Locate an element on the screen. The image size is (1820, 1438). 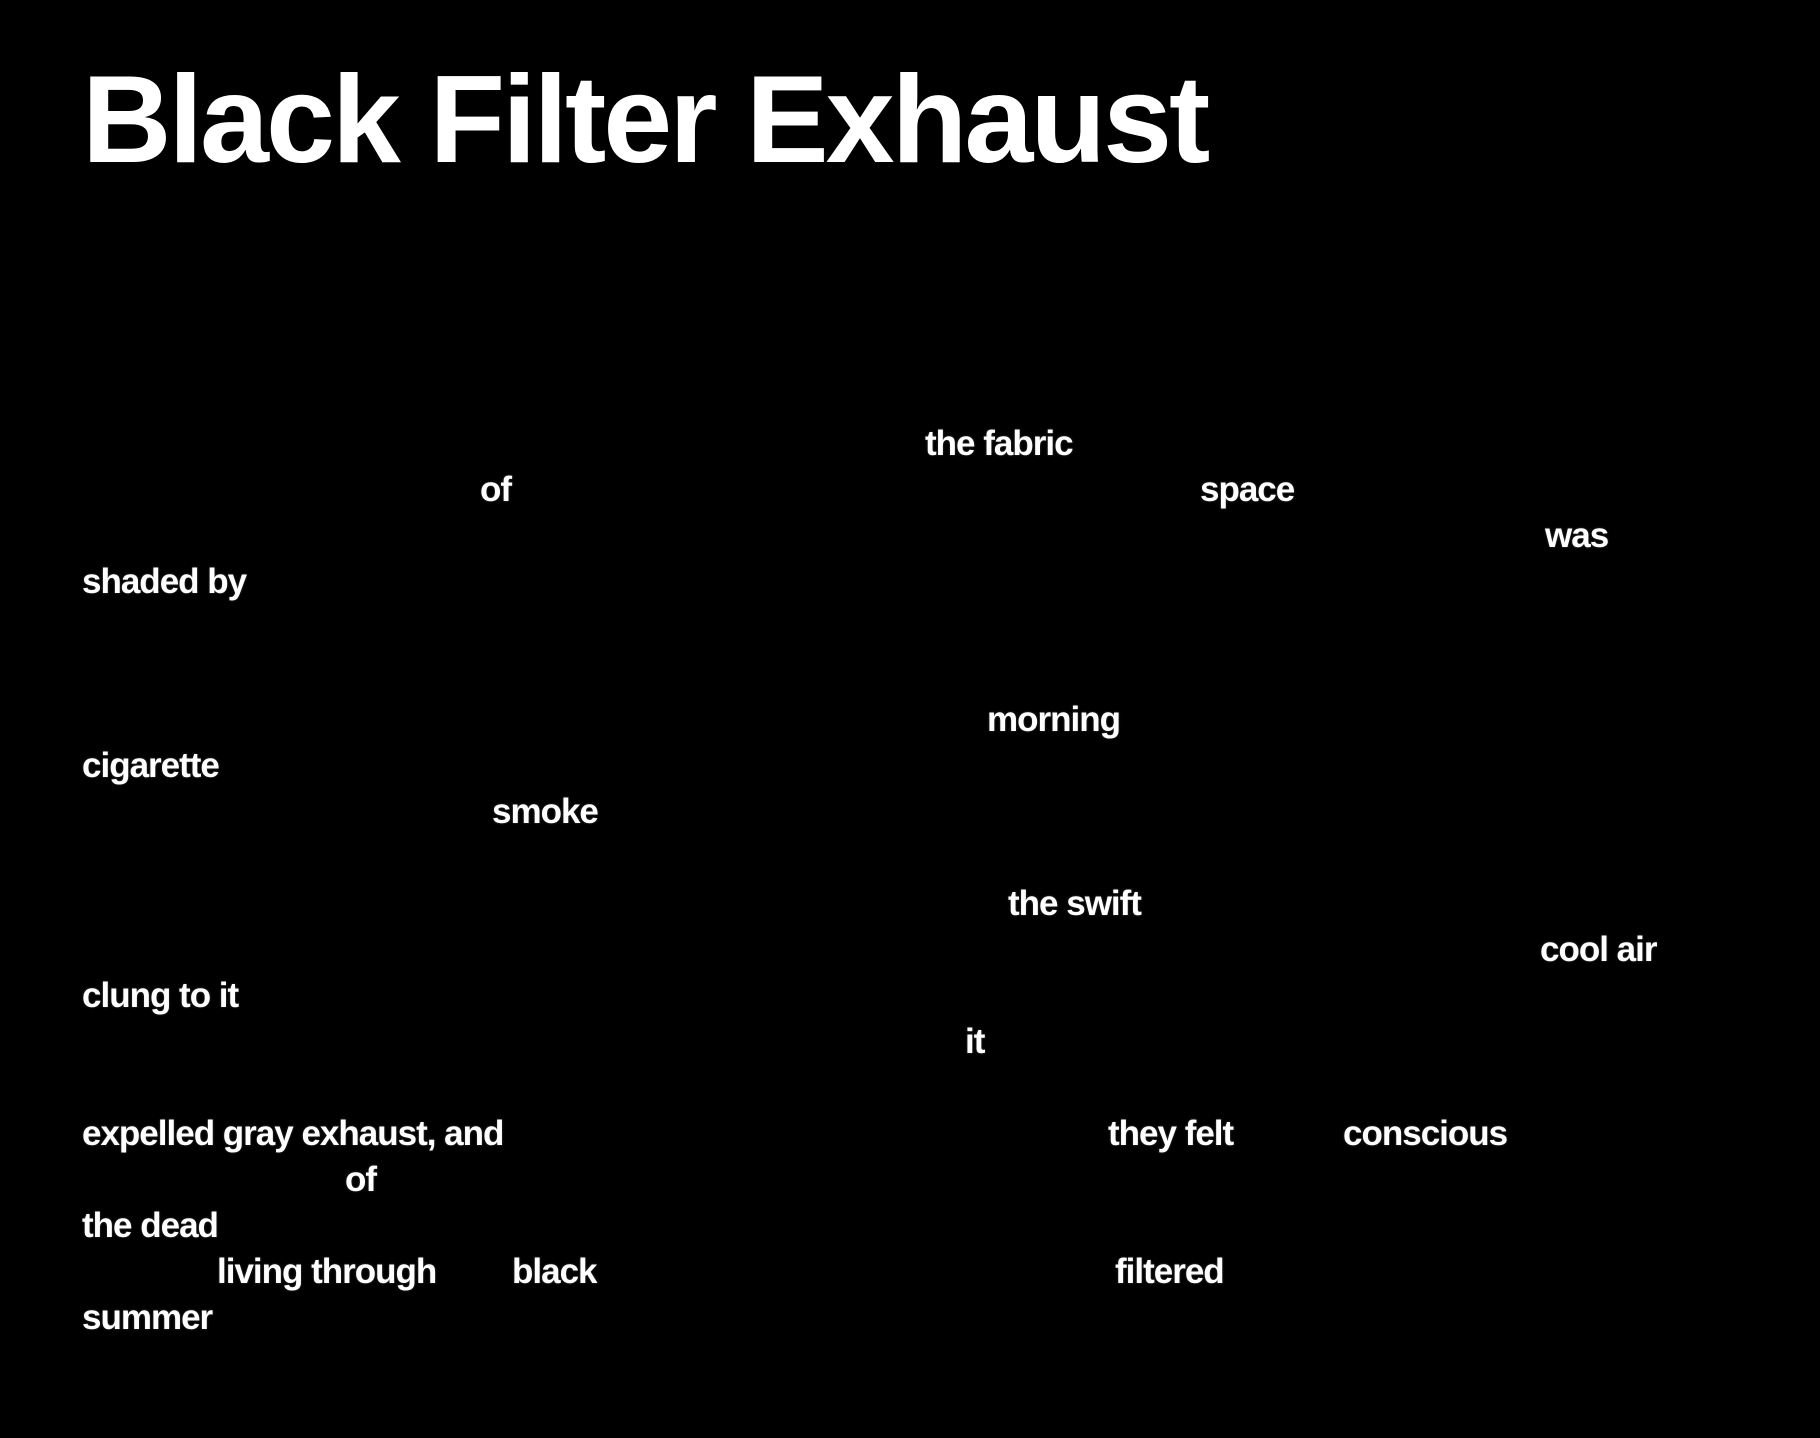
poem-word: the fabric is located at coordinates (999, 443).